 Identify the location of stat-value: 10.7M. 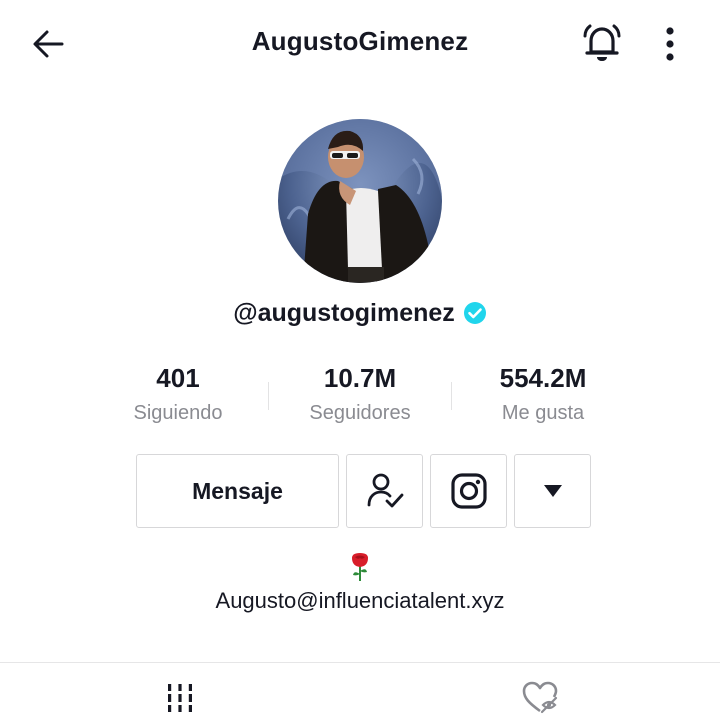
(360, 378).